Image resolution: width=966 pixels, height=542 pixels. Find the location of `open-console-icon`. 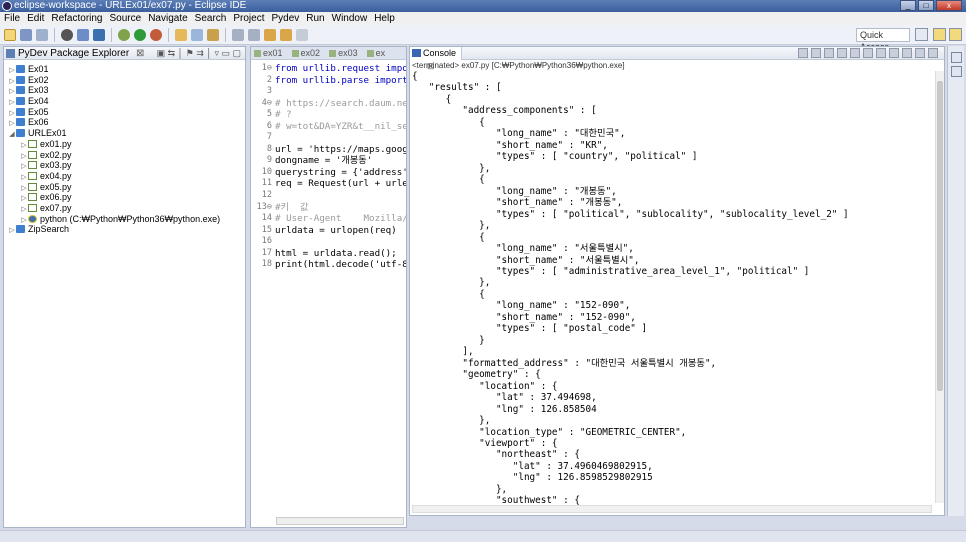

open-console-icon is located at coordinates (99, 34).